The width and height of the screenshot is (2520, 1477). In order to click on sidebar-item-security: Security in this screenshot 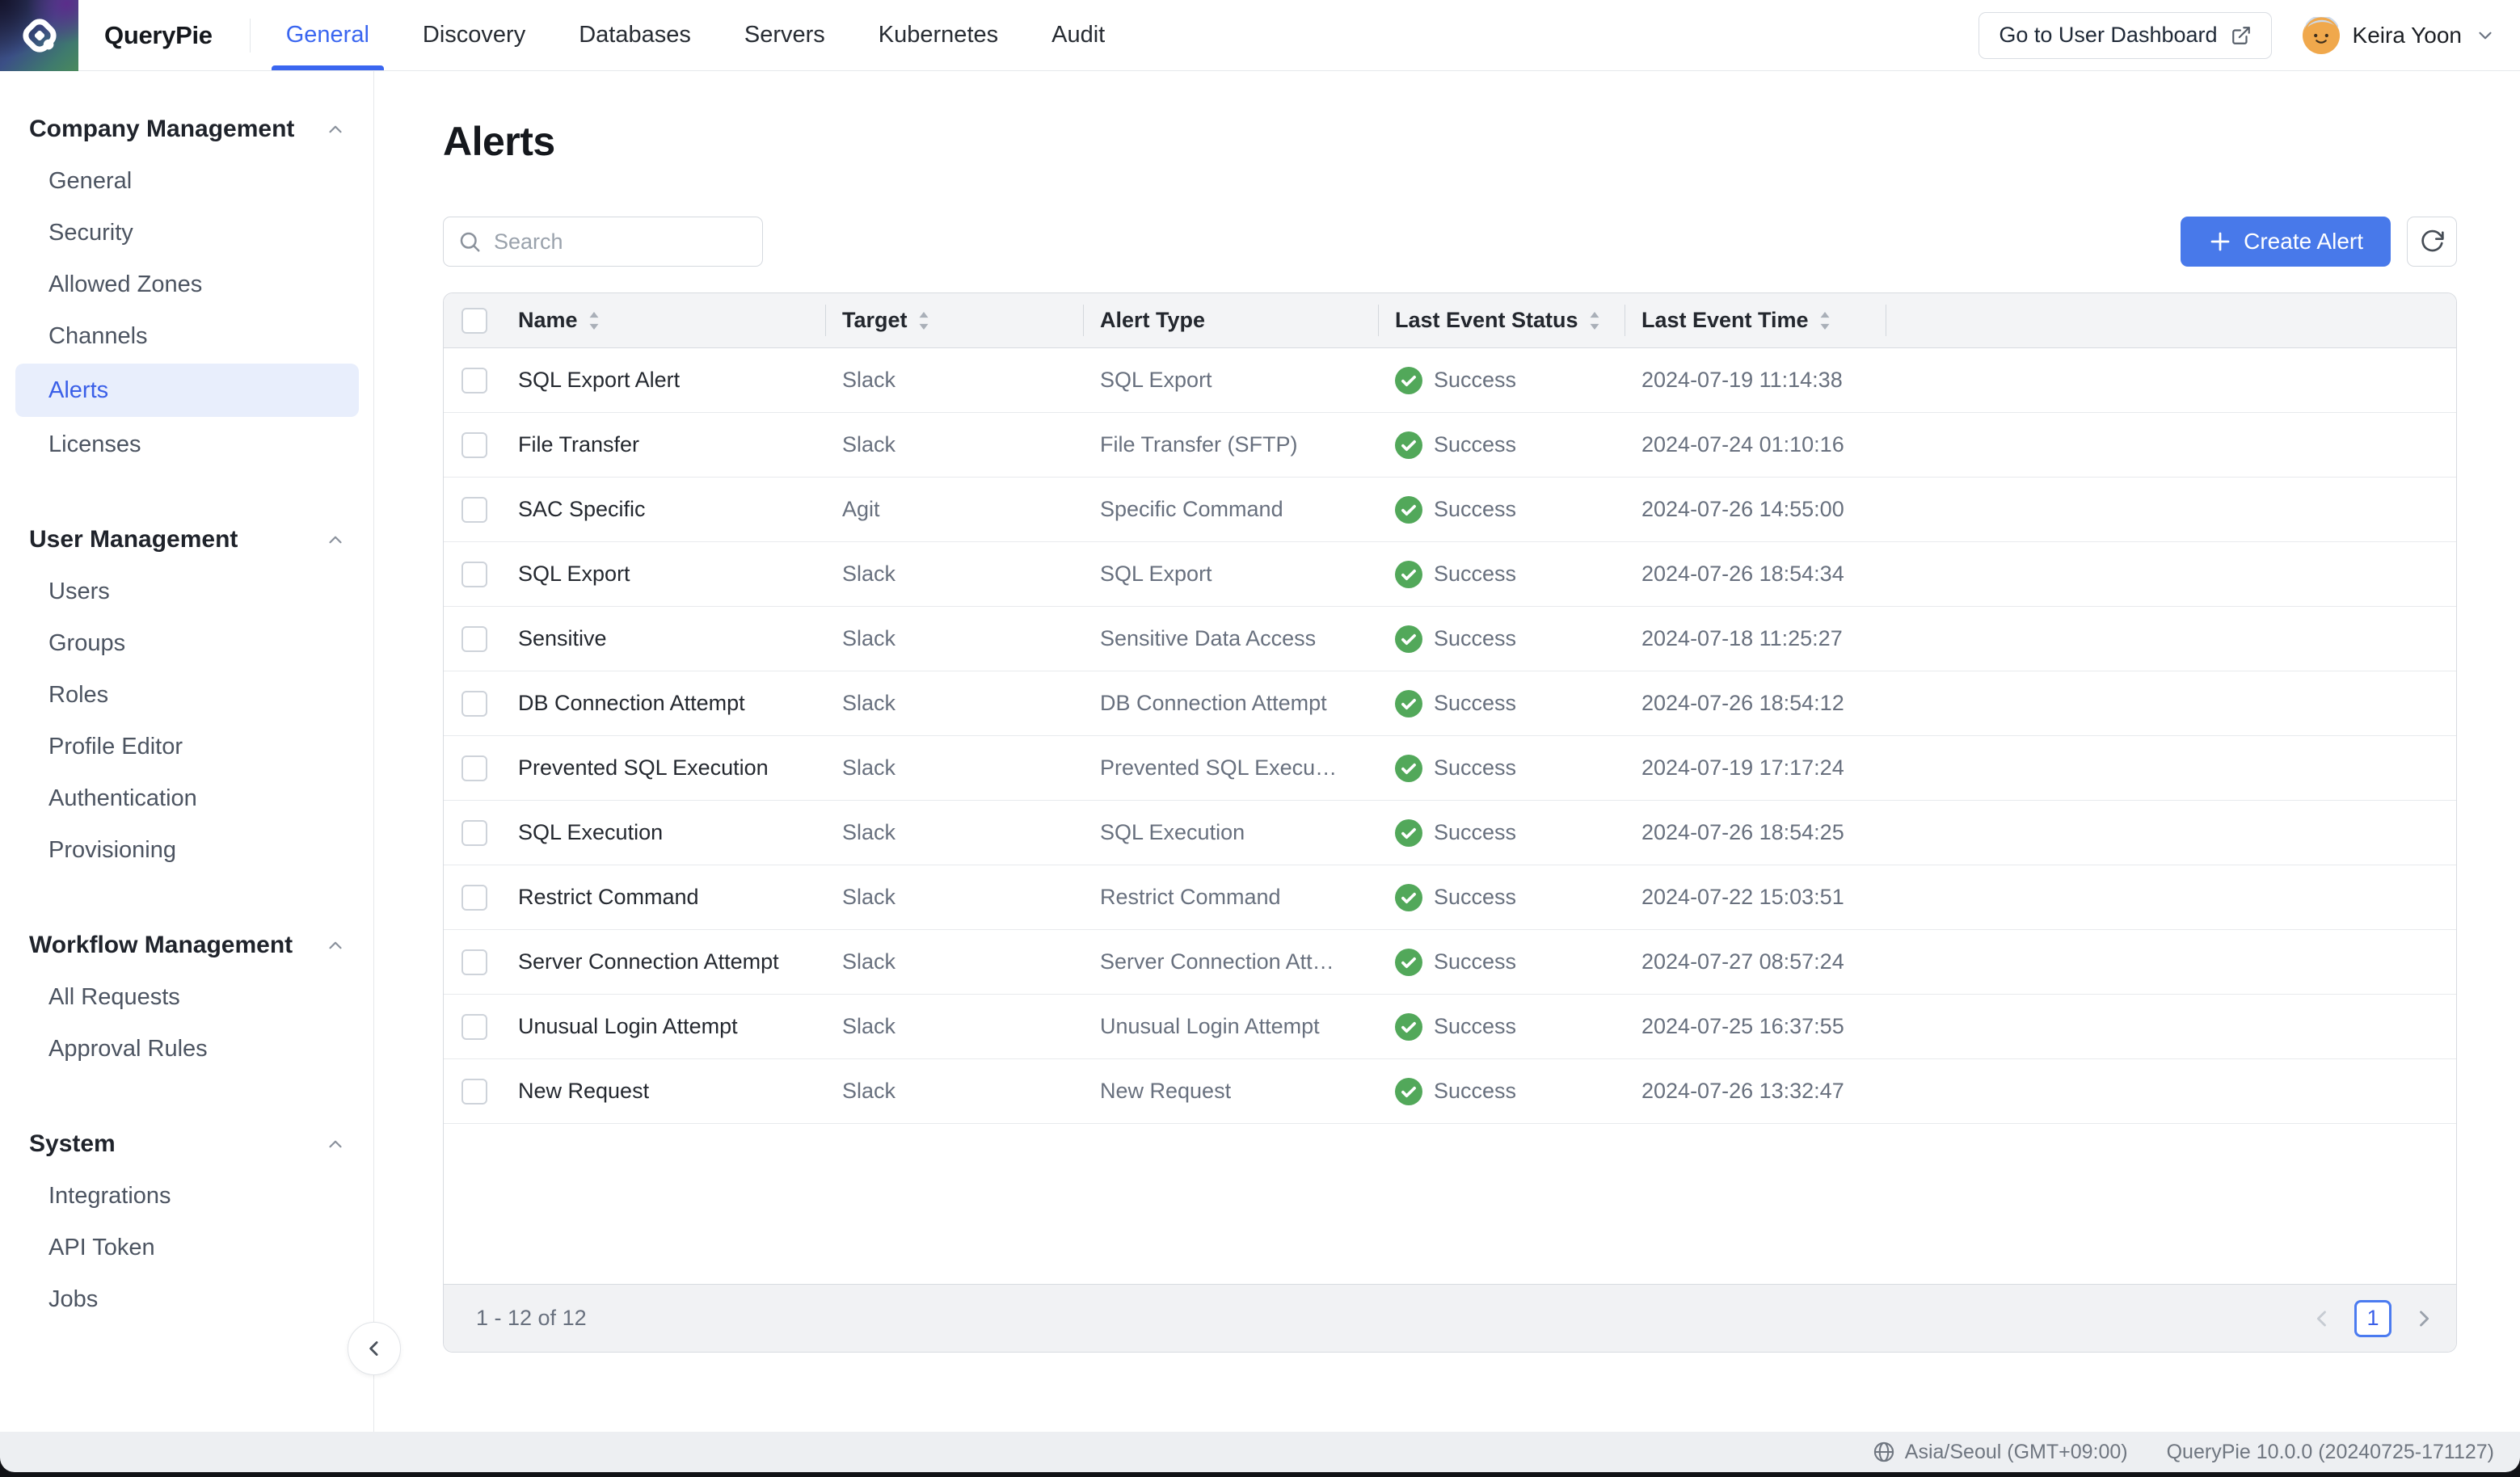, I will do `click(186, 233)`.